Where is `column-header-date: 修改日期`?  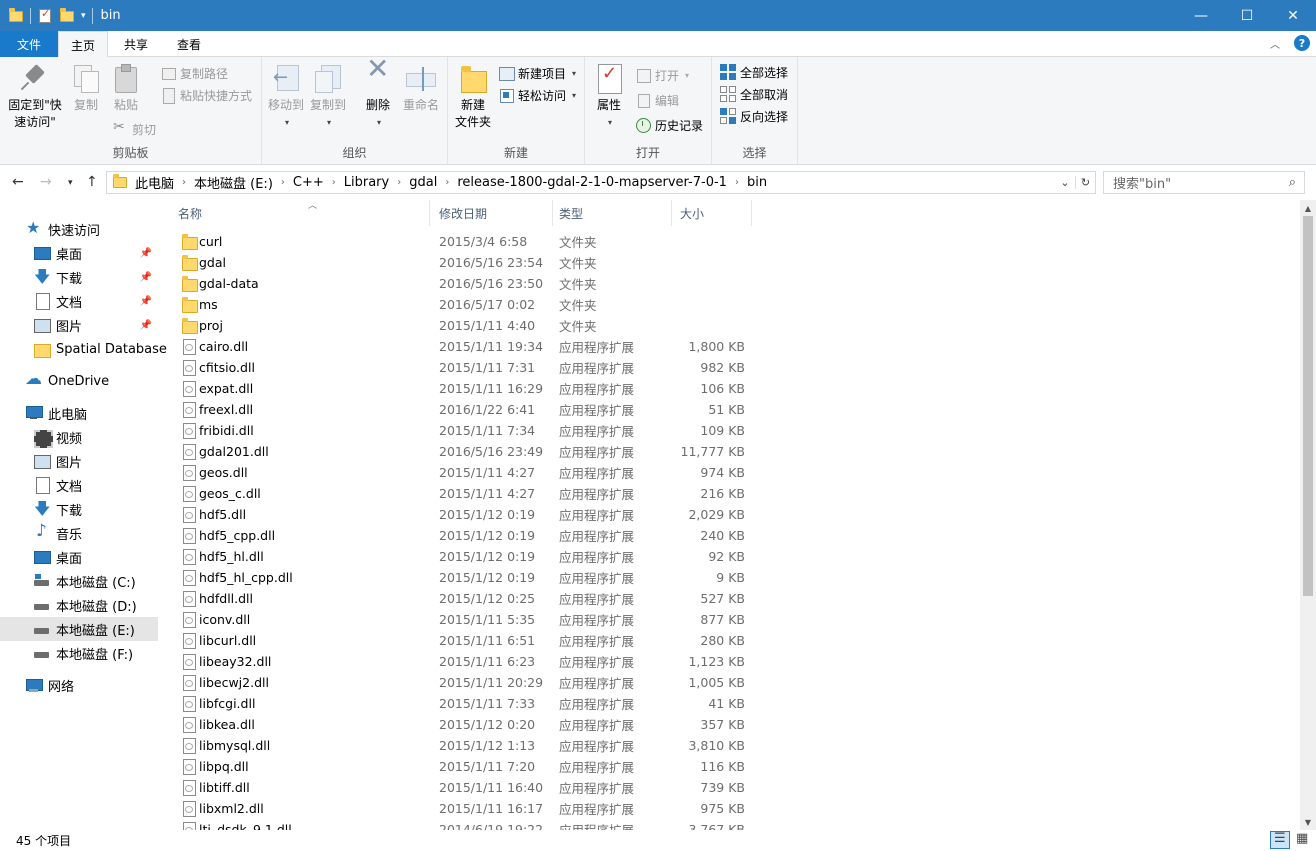 column-header-date: 修改日期 is located at coordinates (492, 213).